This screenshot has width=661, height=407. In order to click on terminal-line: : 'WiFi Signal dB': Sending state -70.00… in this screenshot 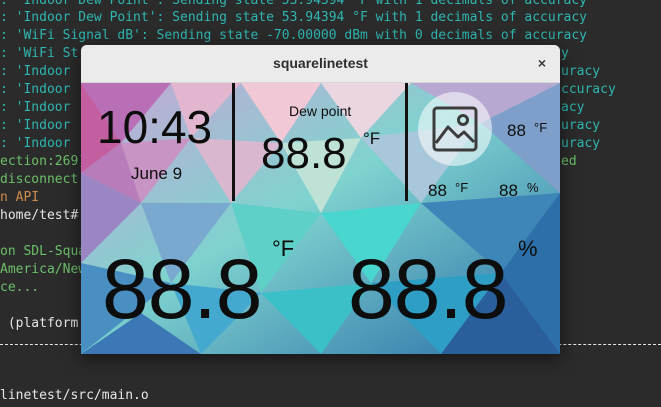, I will do `click(293, 35)`.